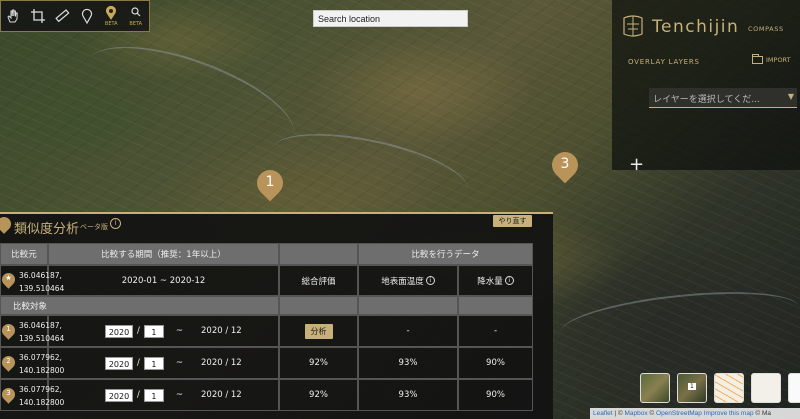  Describe the element at coordinates (390, 18) in the screenshot. I see `search-input: Search location` at that location.